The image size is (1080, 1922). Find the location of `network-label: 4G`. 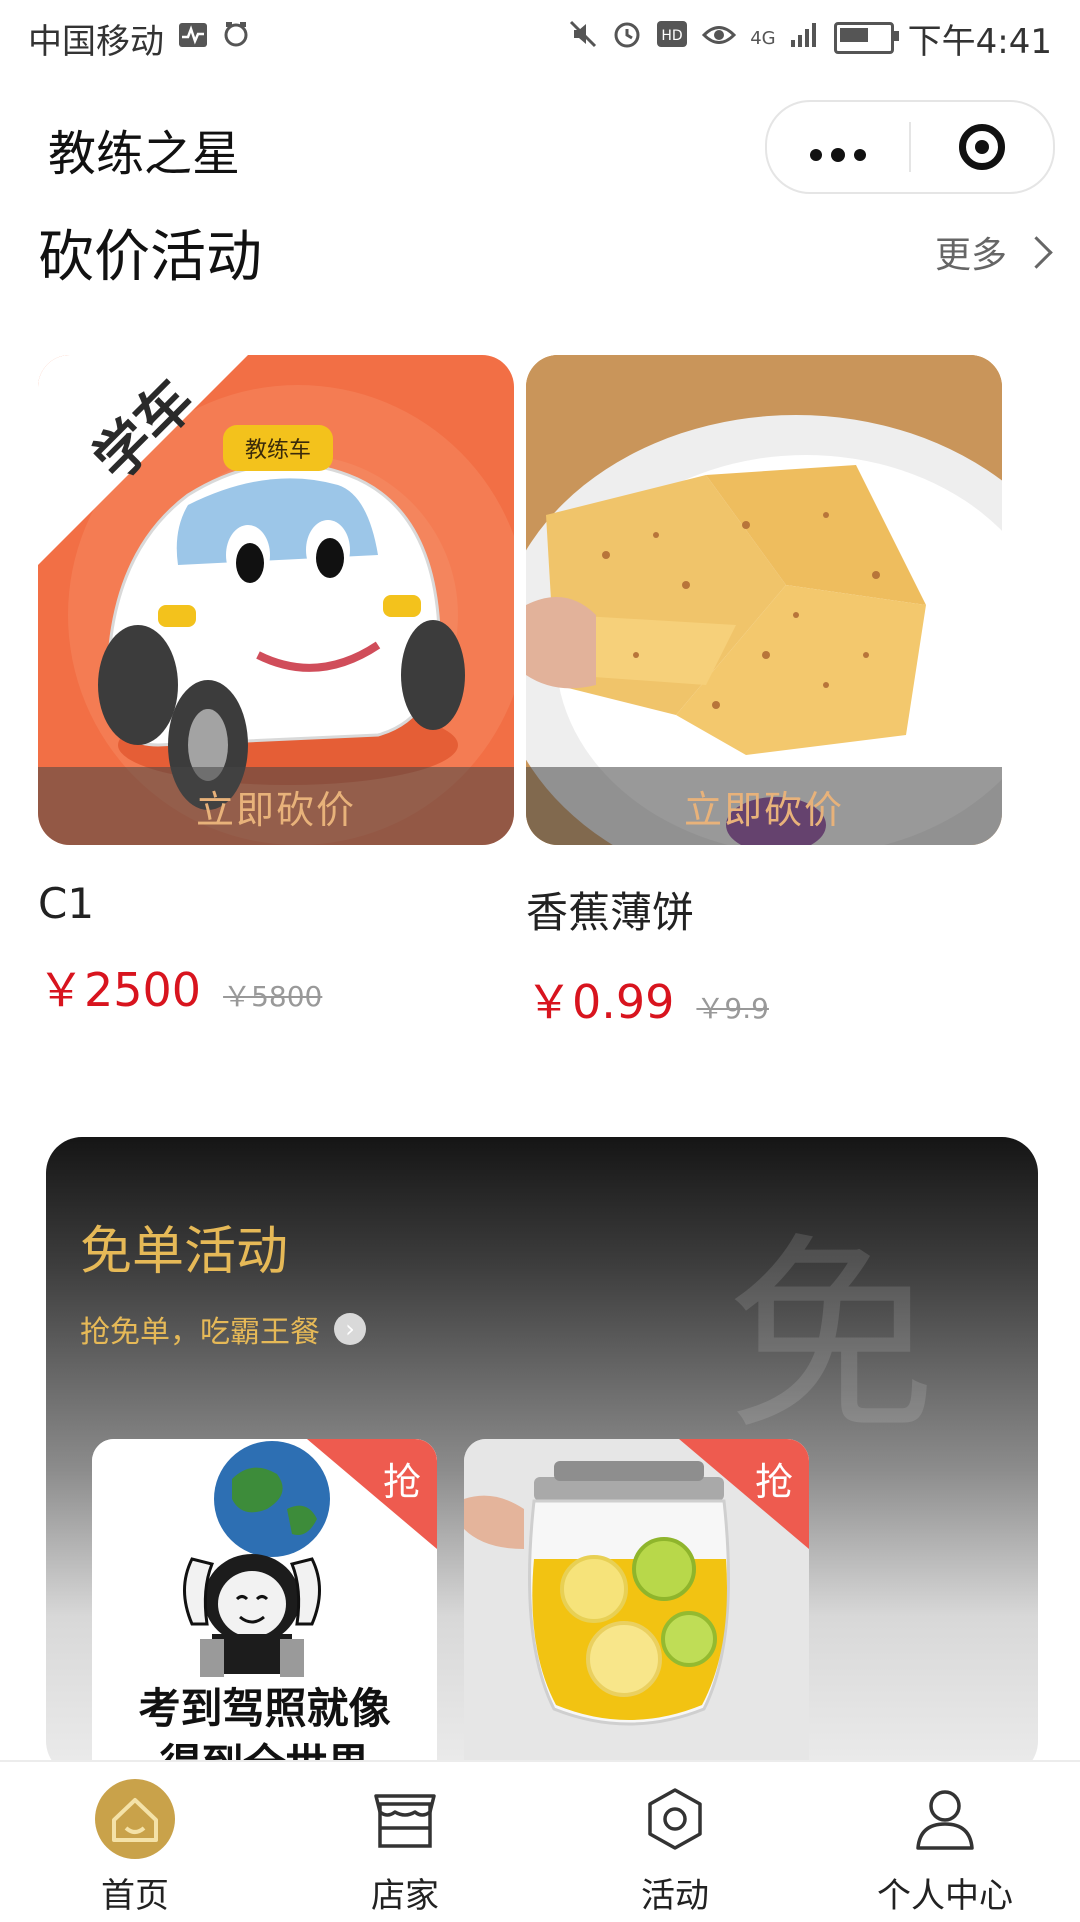

network-label: 4G is located at coordinates (763, 38).